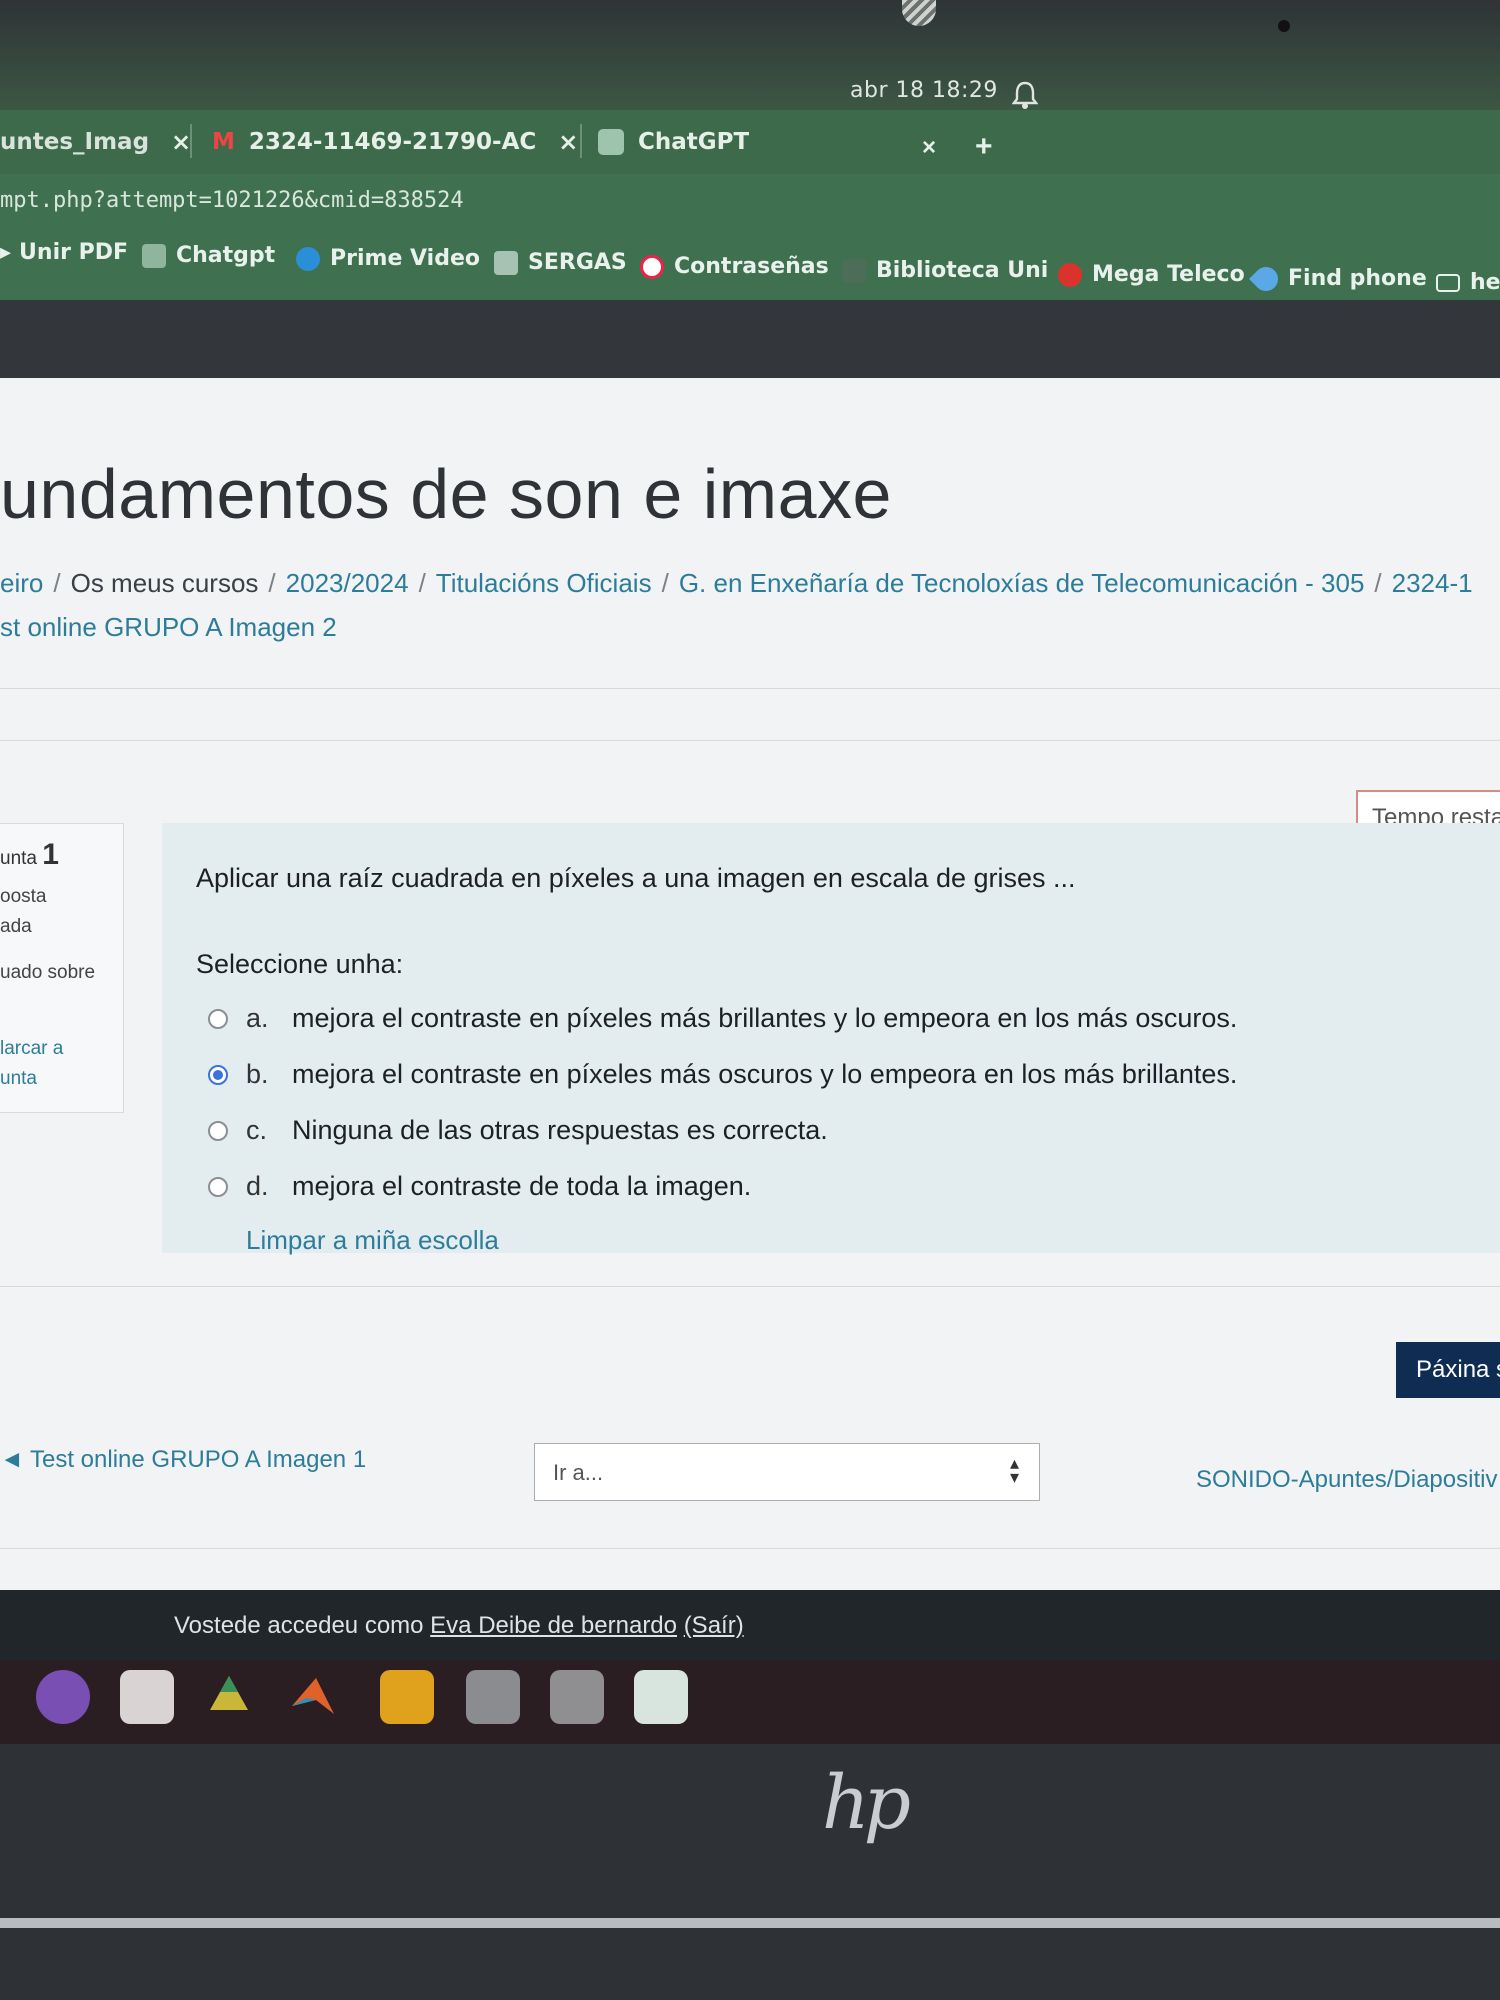 Image resolution: width=1500 pixels, height=2000 pixels. What do you see at coordinates (147, 1697) in the screenshot?
I see `app-document-icon` at bounding box center [147, 1697].